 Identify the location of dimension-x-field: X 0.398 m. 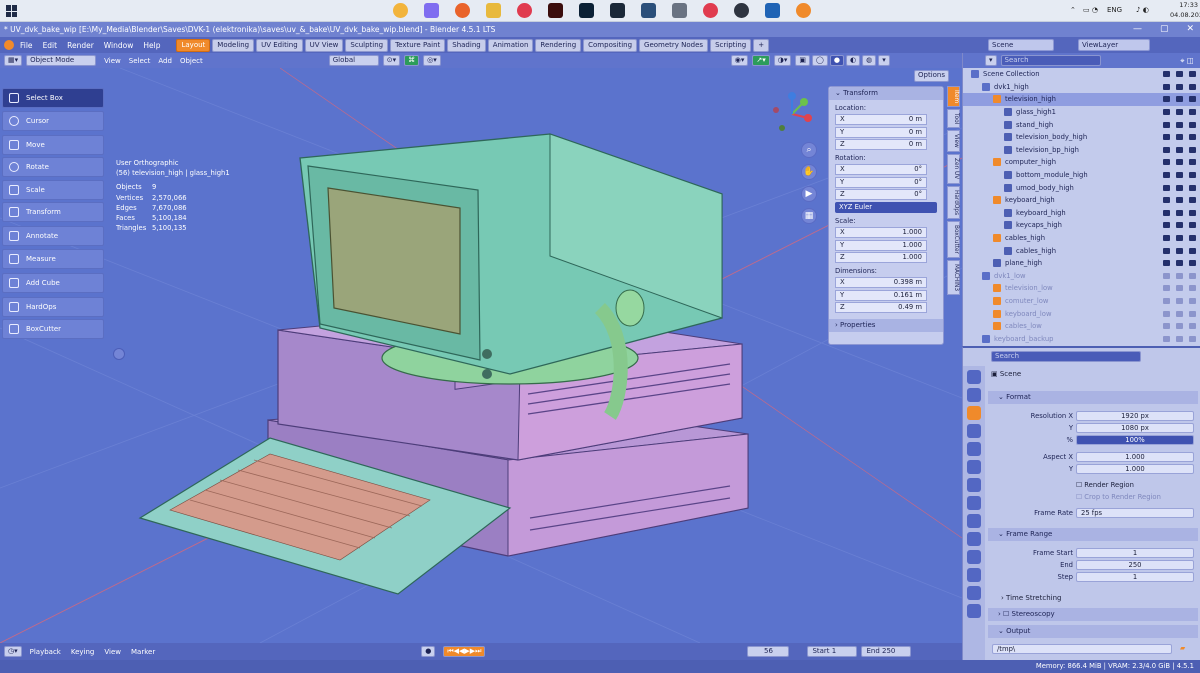
(881, 282).